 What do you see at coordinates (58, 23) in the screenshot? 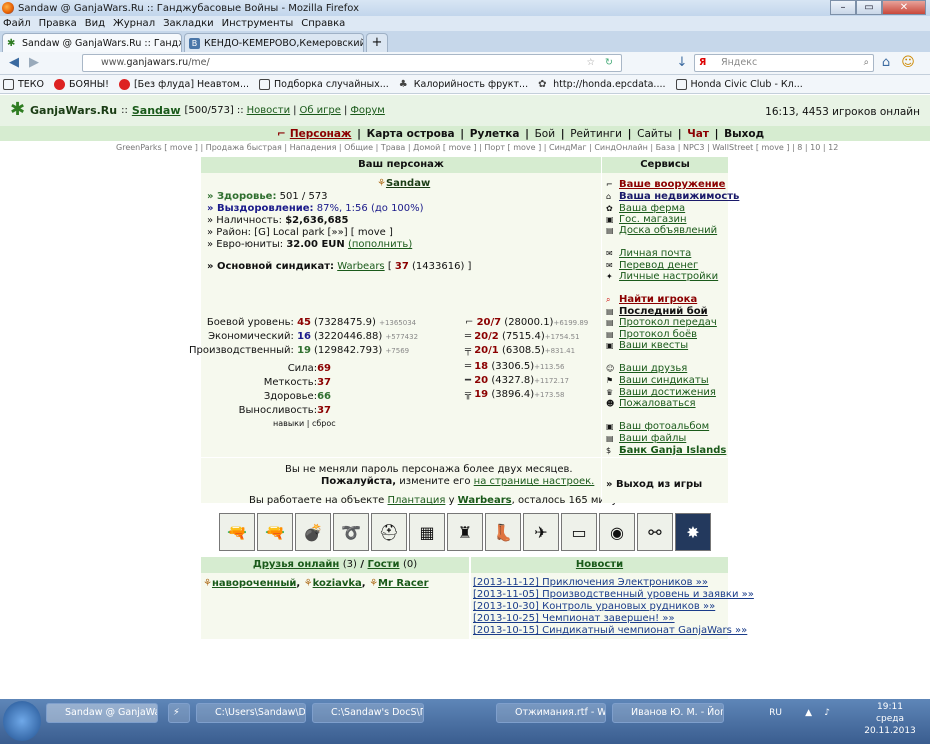
I see `menu-edit: Правка` at bounding box center [58, 23].